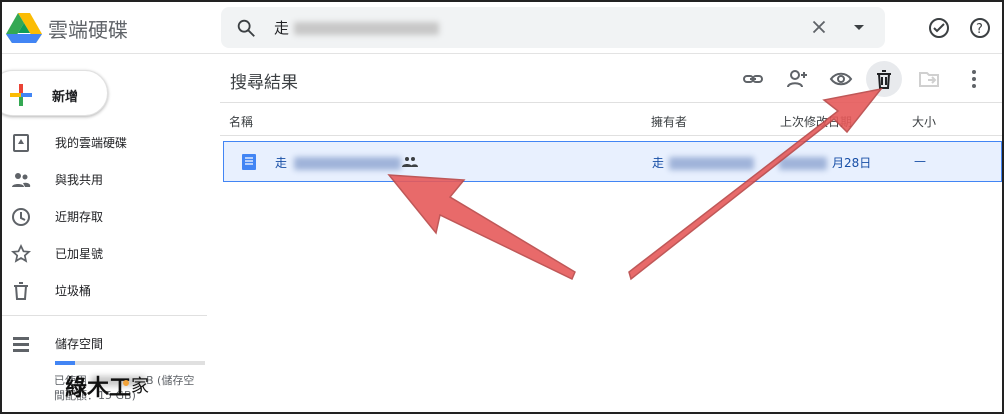 The width and height of the screenshot is (1004, 414). Describe the element at coordinates (246, 28) in the screenshot. I see `search-icon` at that location.